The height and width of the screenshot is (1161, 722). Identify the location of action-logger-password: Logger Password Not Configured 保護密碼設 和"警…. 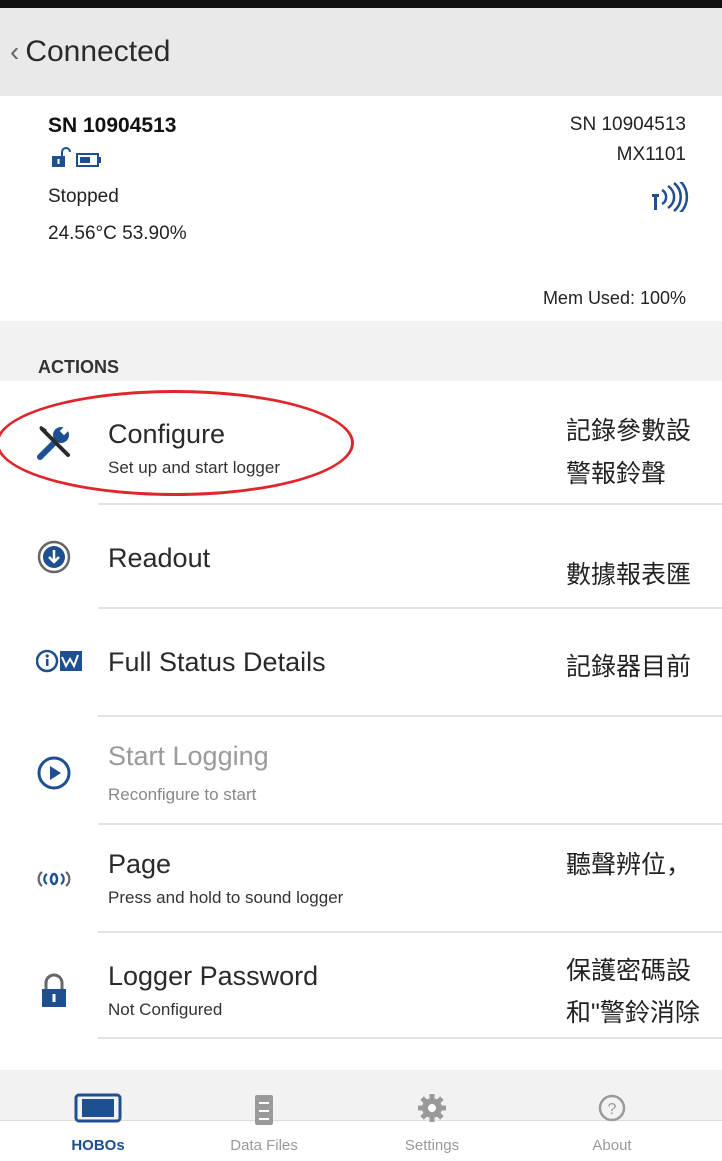
(361, 990).